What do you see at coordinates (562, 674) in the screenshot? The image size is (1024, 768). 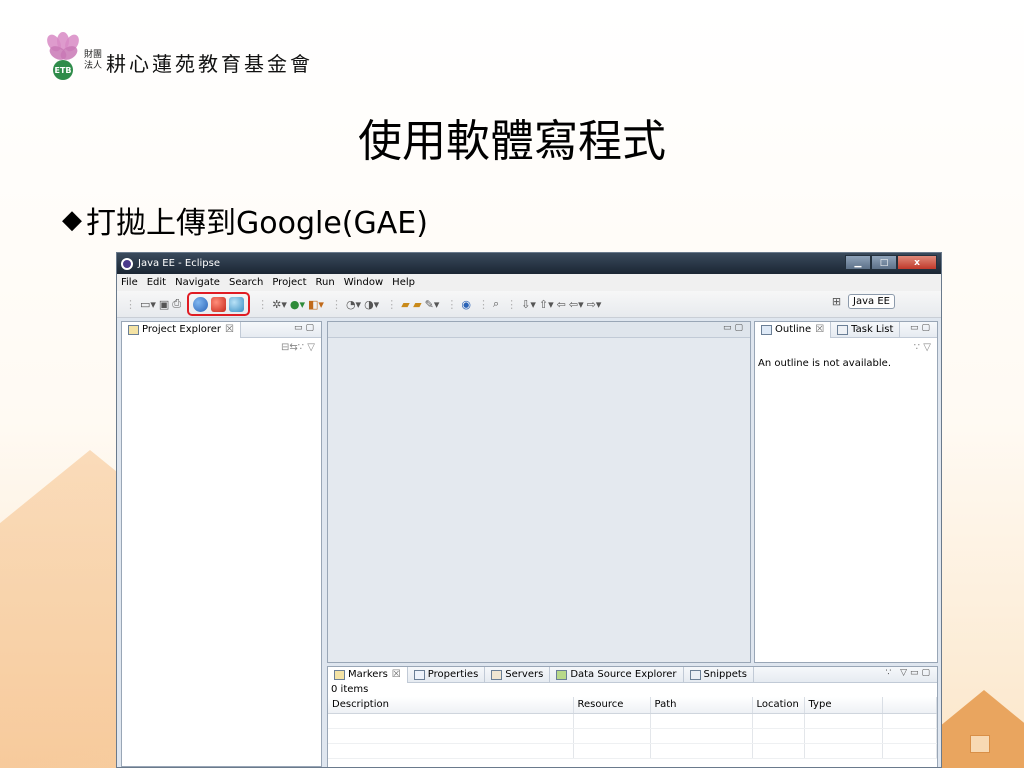 I see `data-source-icon` at bounding box center [562, 674].